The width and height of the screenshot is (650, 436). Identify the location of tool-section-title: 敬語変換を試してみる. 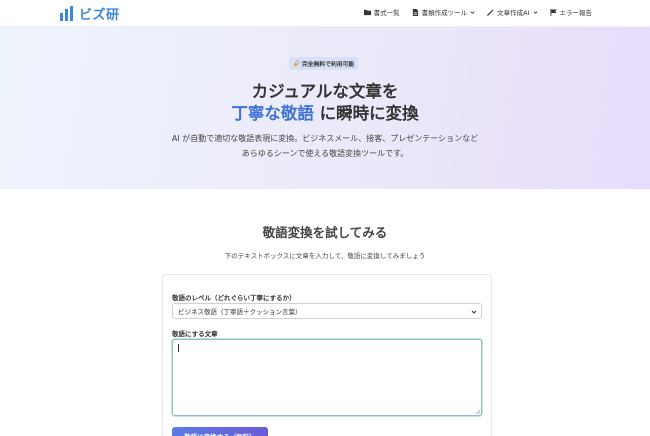
(325, 232).